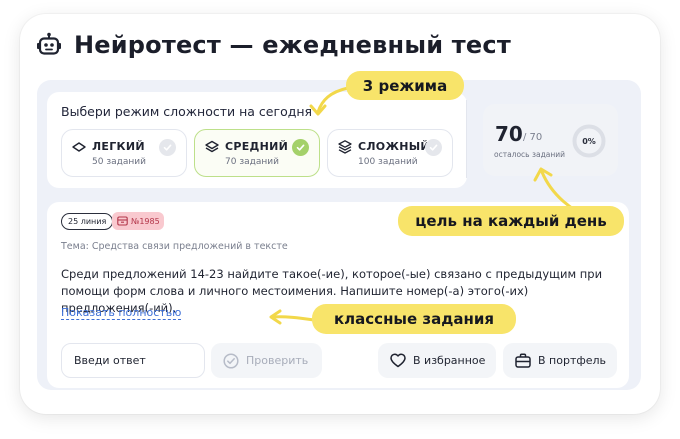 The image size is (680, 439). What do you see at coordinates (121, 312) in the screenshot?
I see `show-more-link: Показать полностью` at bounding box center [121, 312].